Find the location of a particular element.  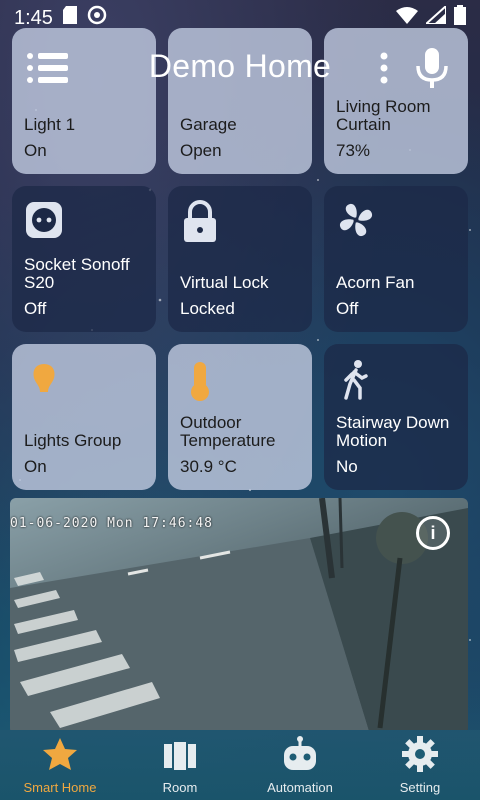

info-icon: i is located at coordinates (433, 532).